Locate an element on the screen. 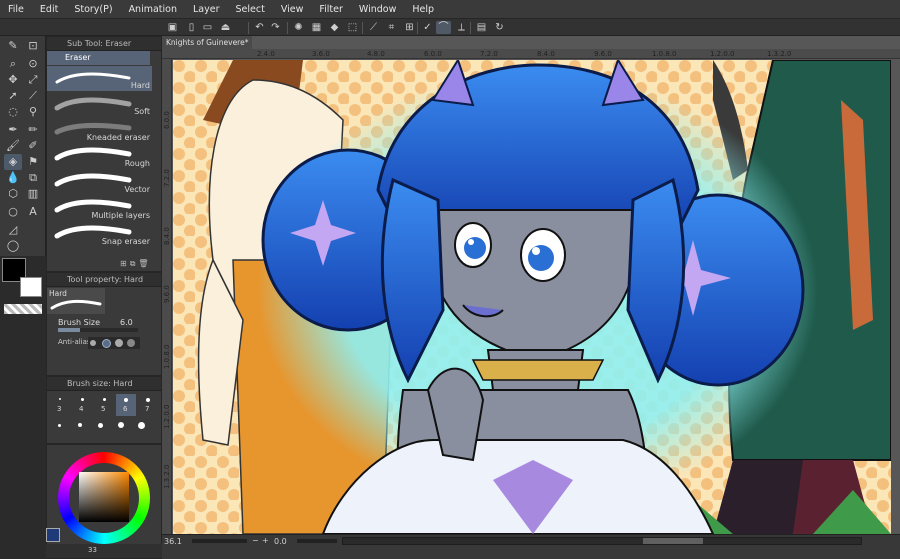  lasso-tool-icon: ◌ is located at coordinates (13, 112).